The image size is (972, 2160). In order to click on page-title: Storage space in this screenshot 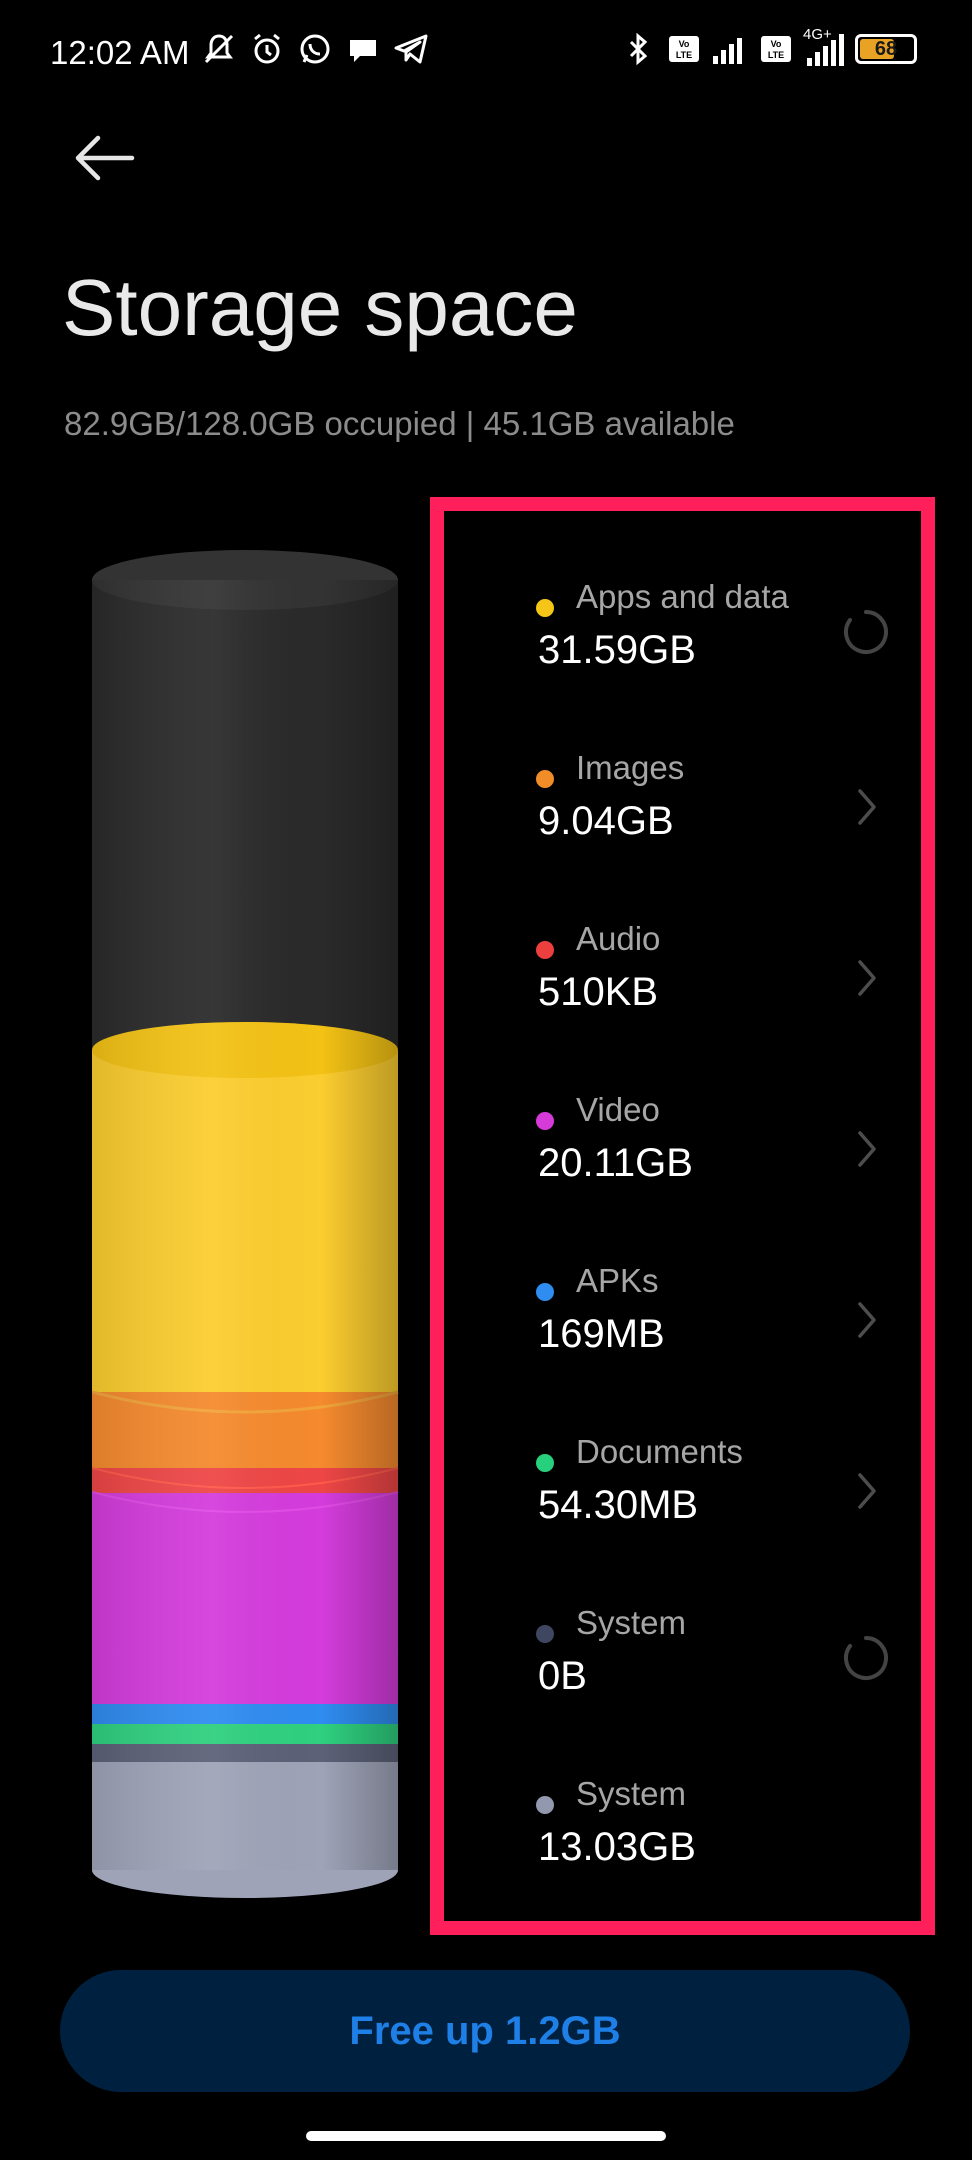, I will do `click(320, 307)`.